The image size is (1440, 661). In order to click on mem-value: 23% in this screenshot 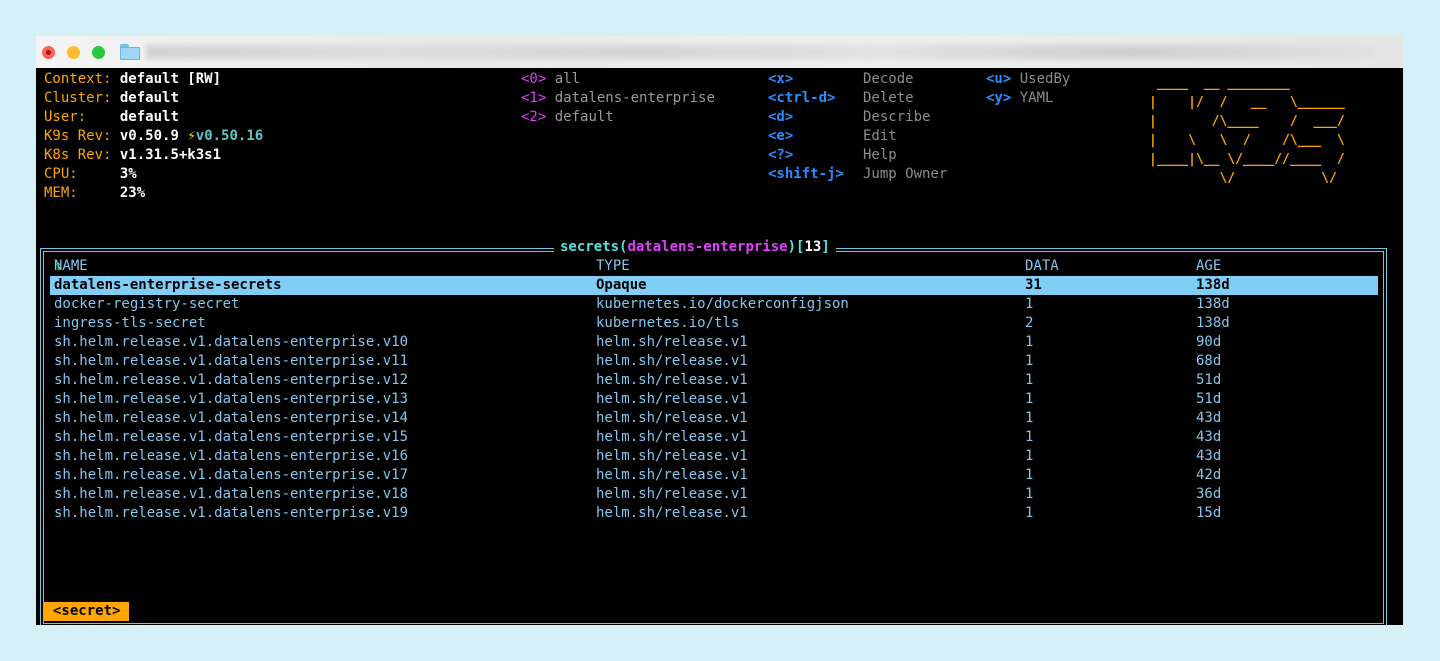, I will do `click(132, 193)`.